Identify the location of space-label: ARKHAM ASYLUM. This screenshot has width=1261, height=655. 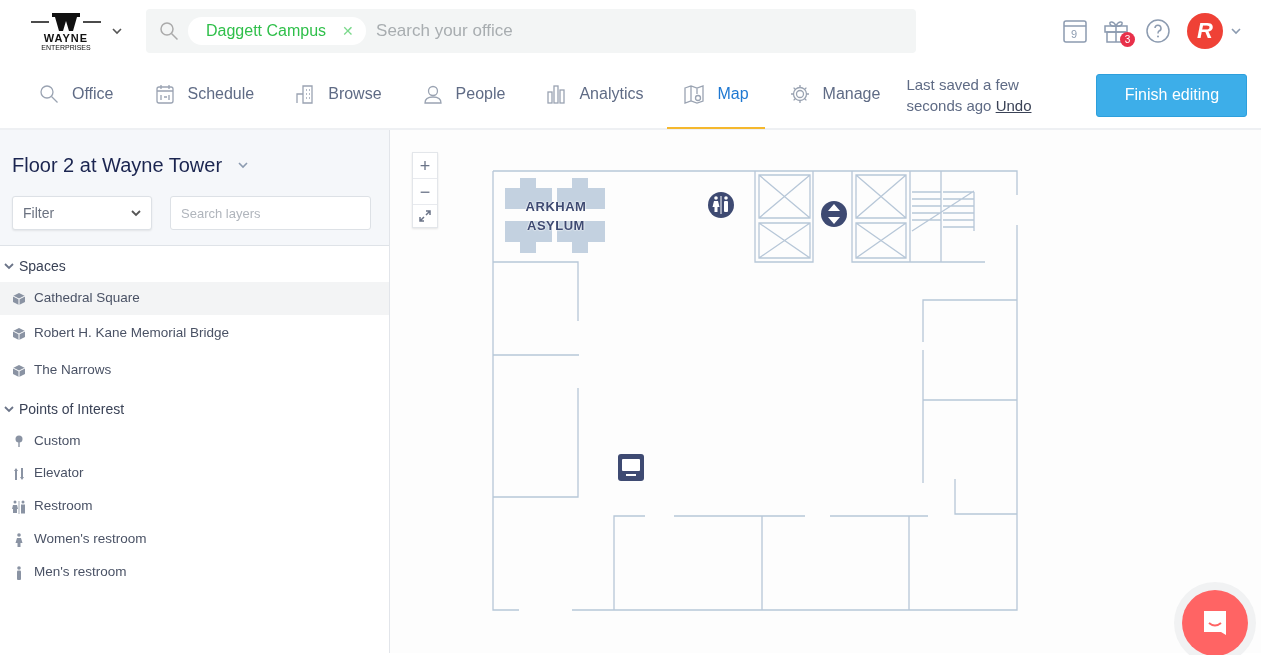
(556, 216).